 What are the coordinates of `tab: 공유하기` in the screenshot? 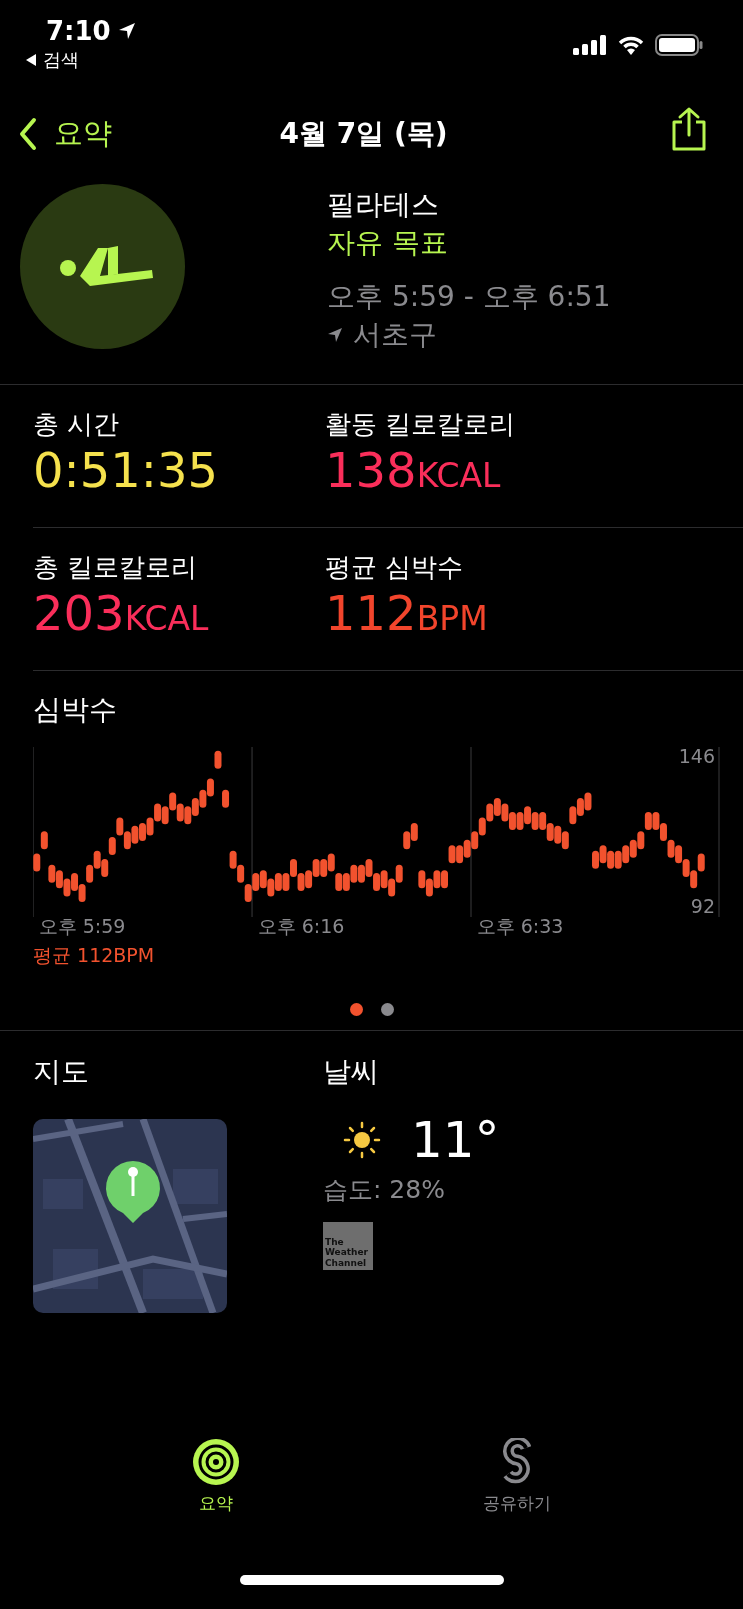 It's located at (517, 1476).